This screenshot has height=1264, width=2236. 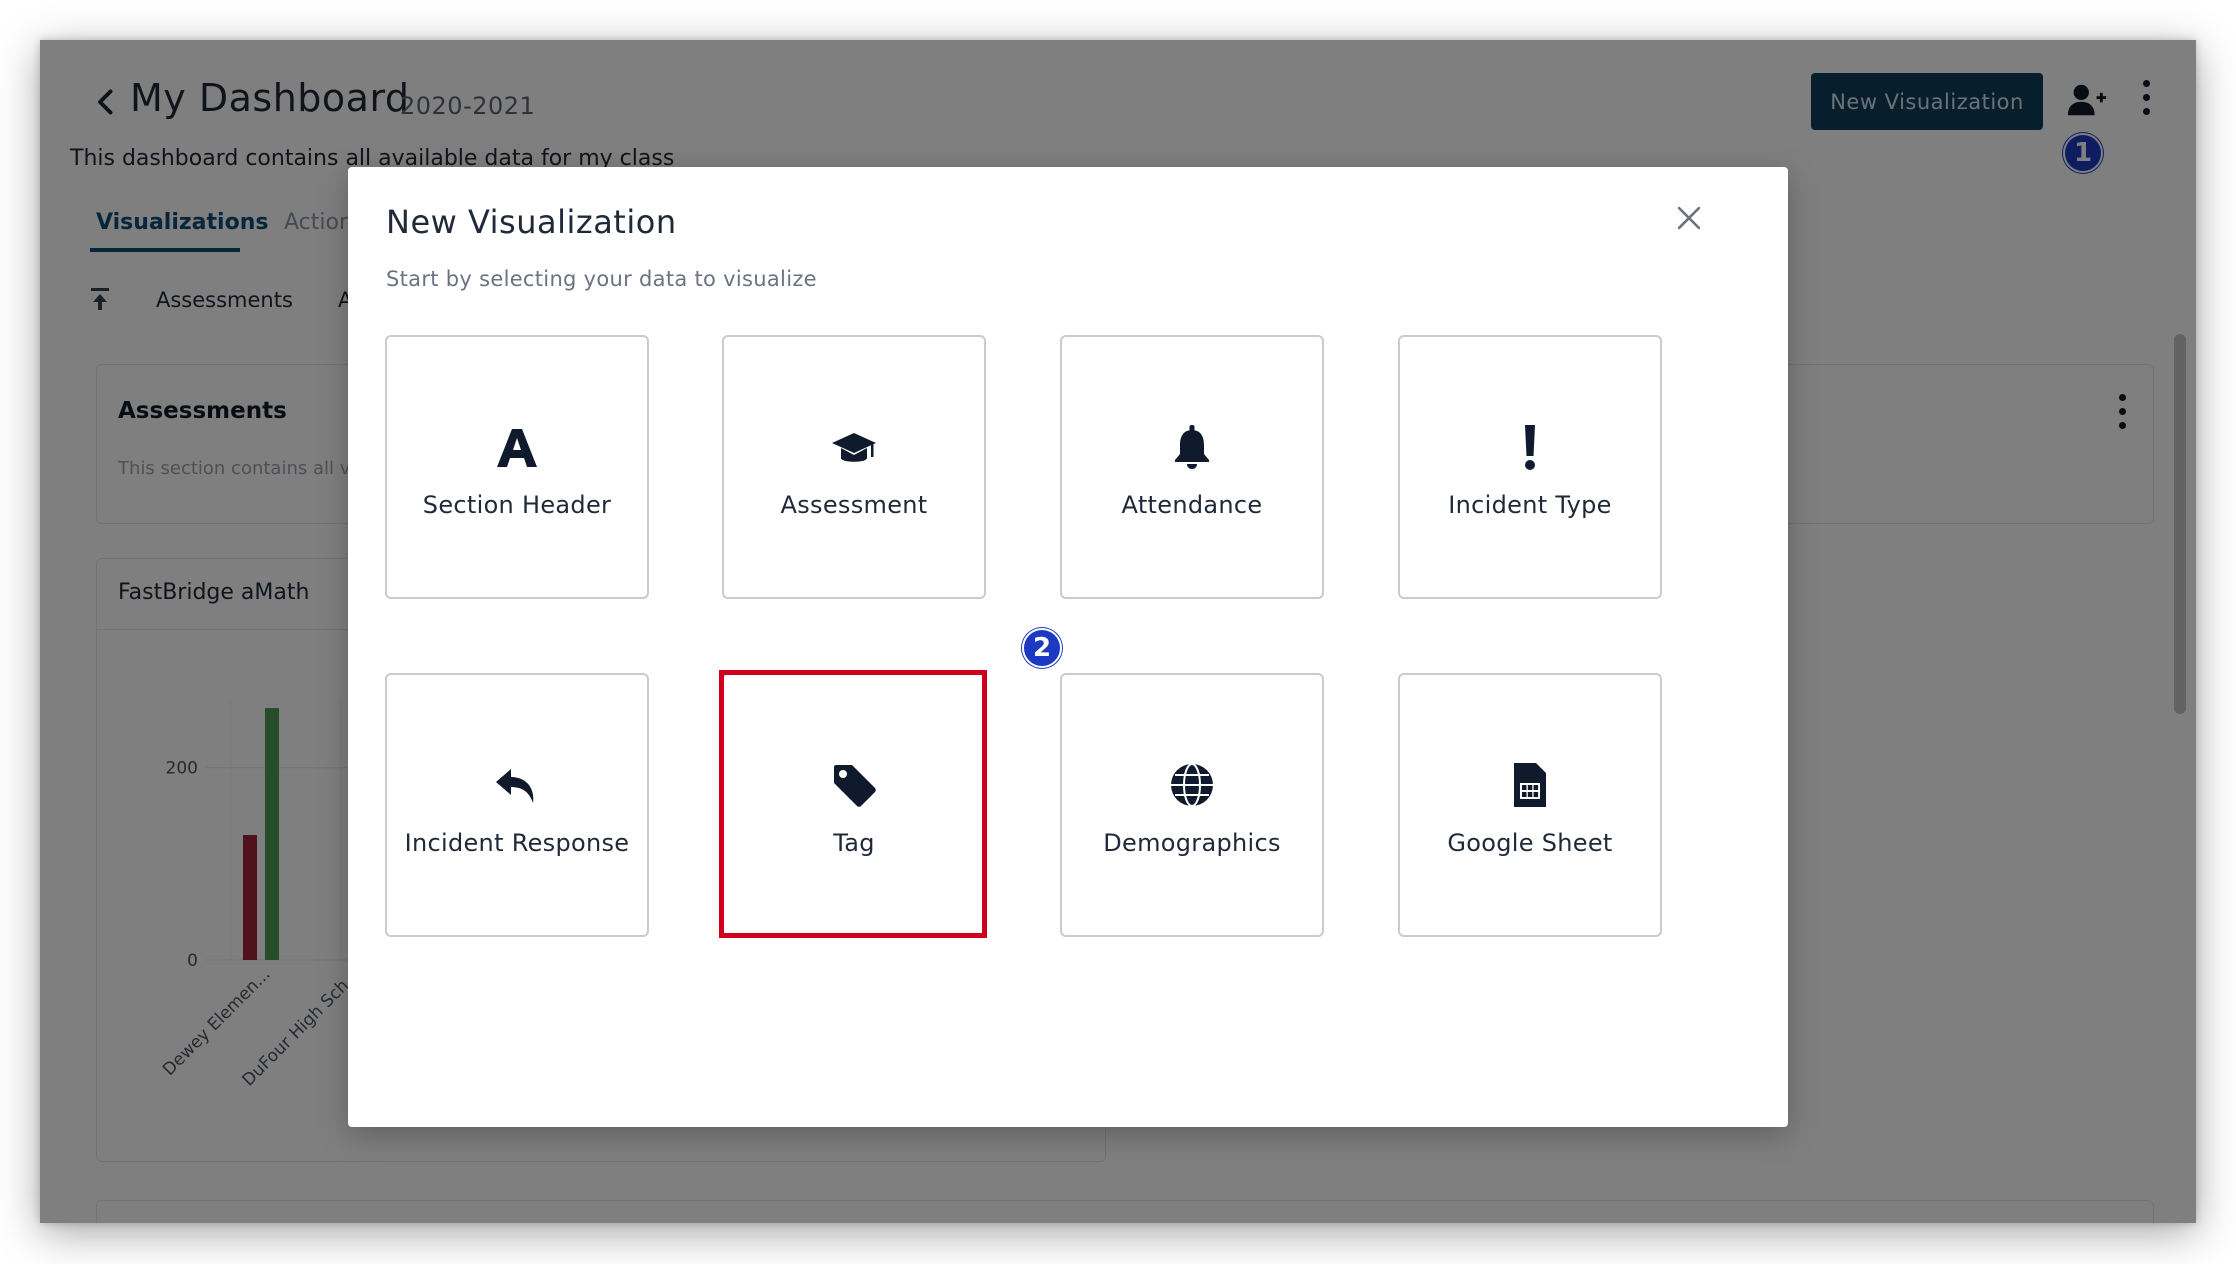 What do you see at coordinates (854, 505) in the screenshot?
I see `tile-label: Assessment` at bounding box center [854, 505].